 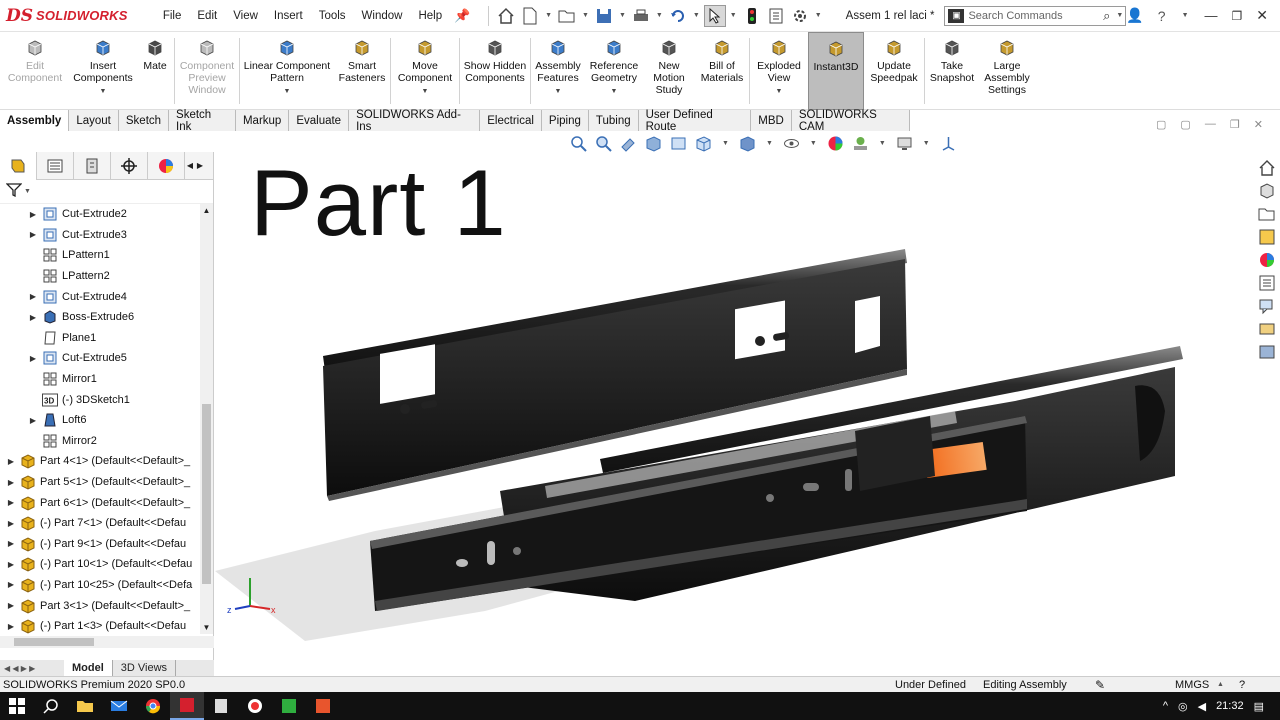 What do you see at coordinates (425, 71) in the screenshot?
I see `move-component-button: Move Component ▼` at bounding box center [425, 71].